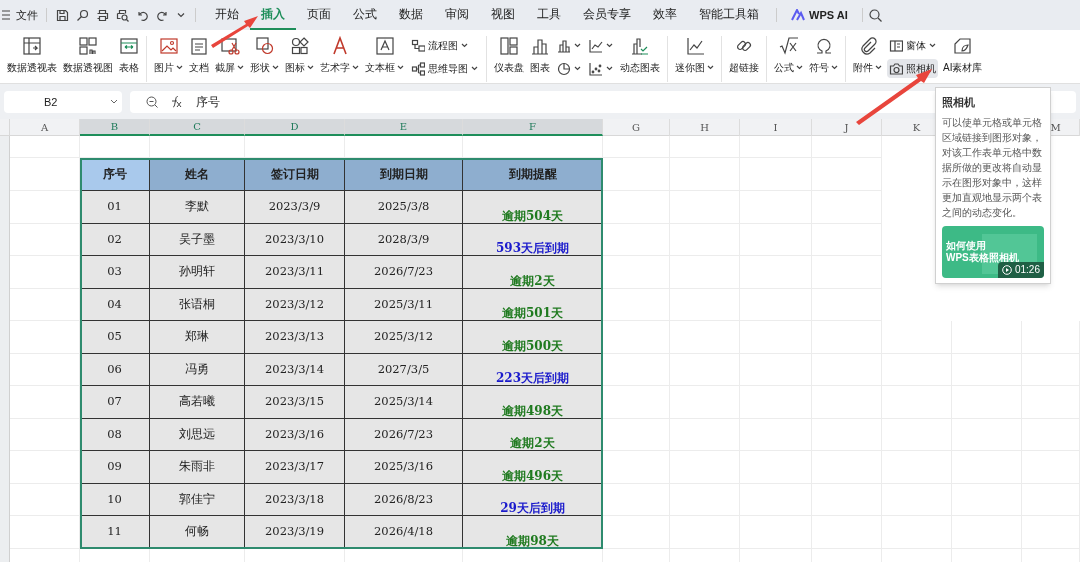  I want to click on table-cell: 2023/3/14, so click(295, 369).